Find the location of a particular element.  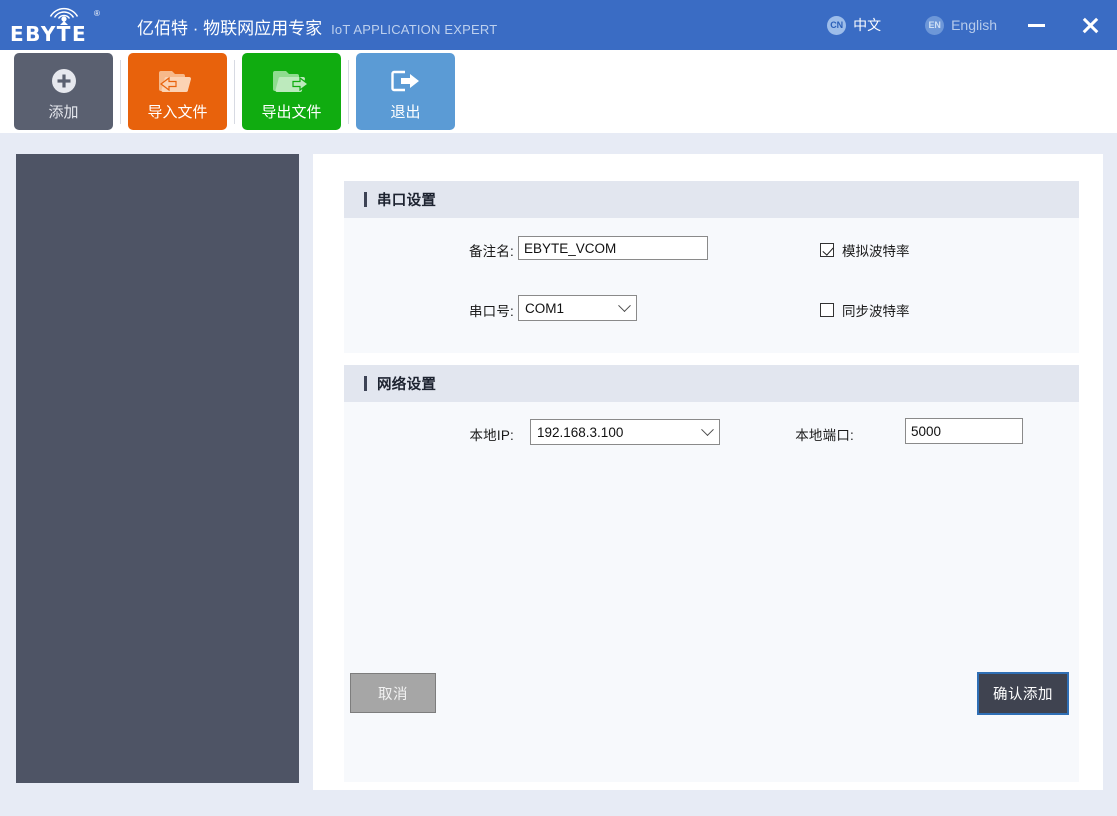

toolbar-item-export-wrap: 导出文件 is located at coordinates (299, 91).